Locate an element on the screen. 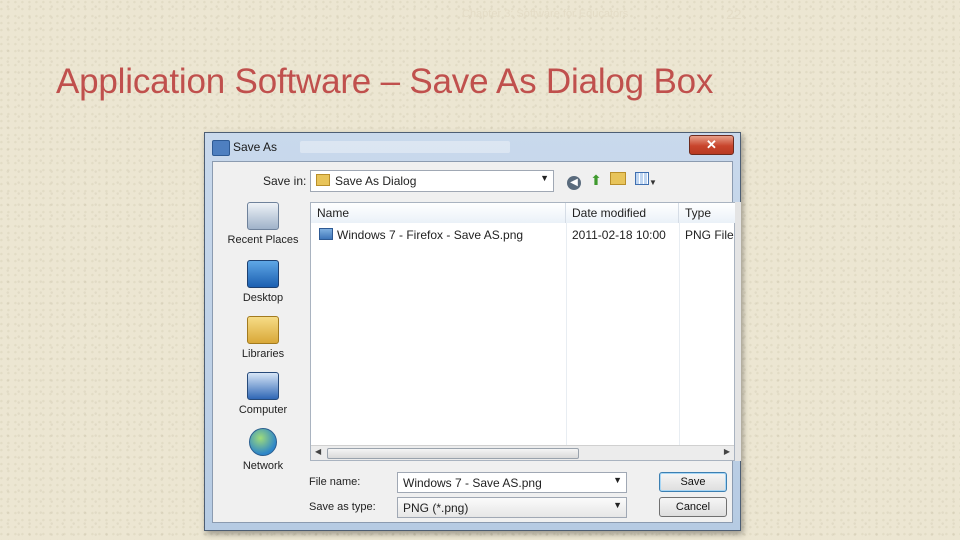  up-folder-button: ⬆ is located at coordinates (596, 180).